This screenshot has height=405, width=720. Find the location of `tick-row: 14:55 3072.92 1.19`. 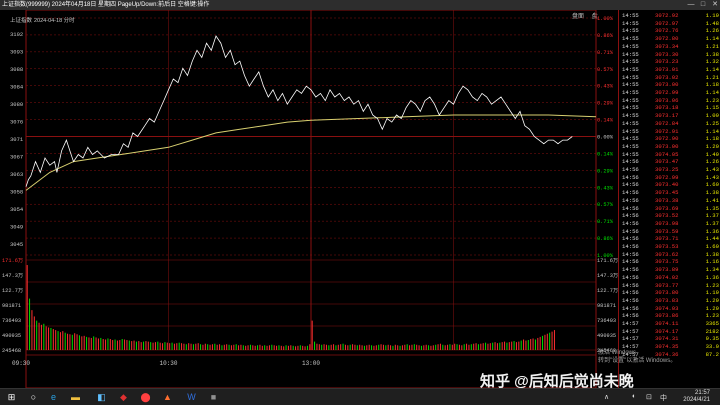

tick-row: 14:55 3072.92 1.19 is located at coordinates (669, 16).